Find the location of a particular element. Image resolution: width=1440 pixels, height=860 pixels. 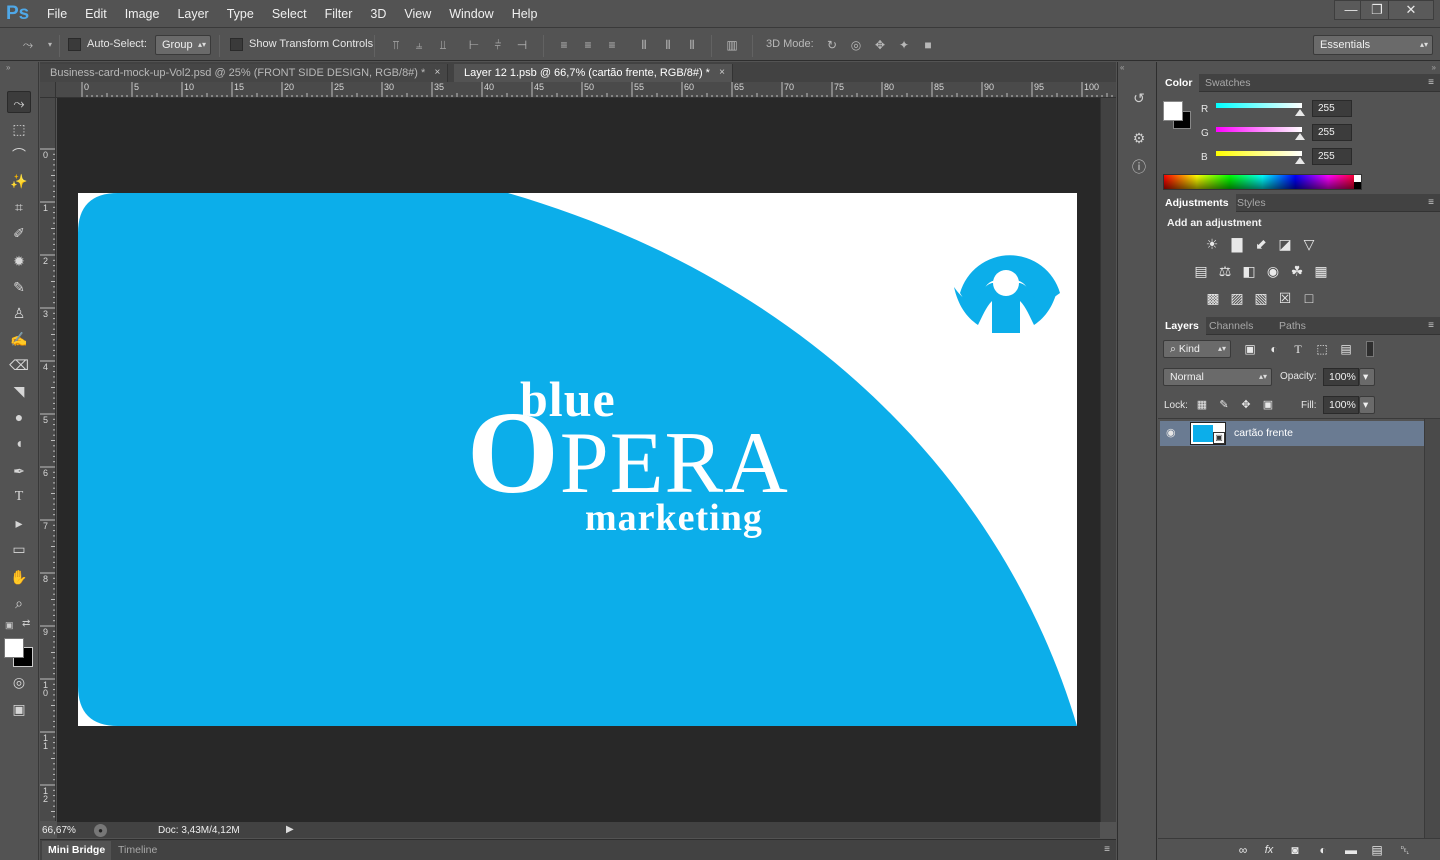

red-slider is located at coordinates (1259, 105).